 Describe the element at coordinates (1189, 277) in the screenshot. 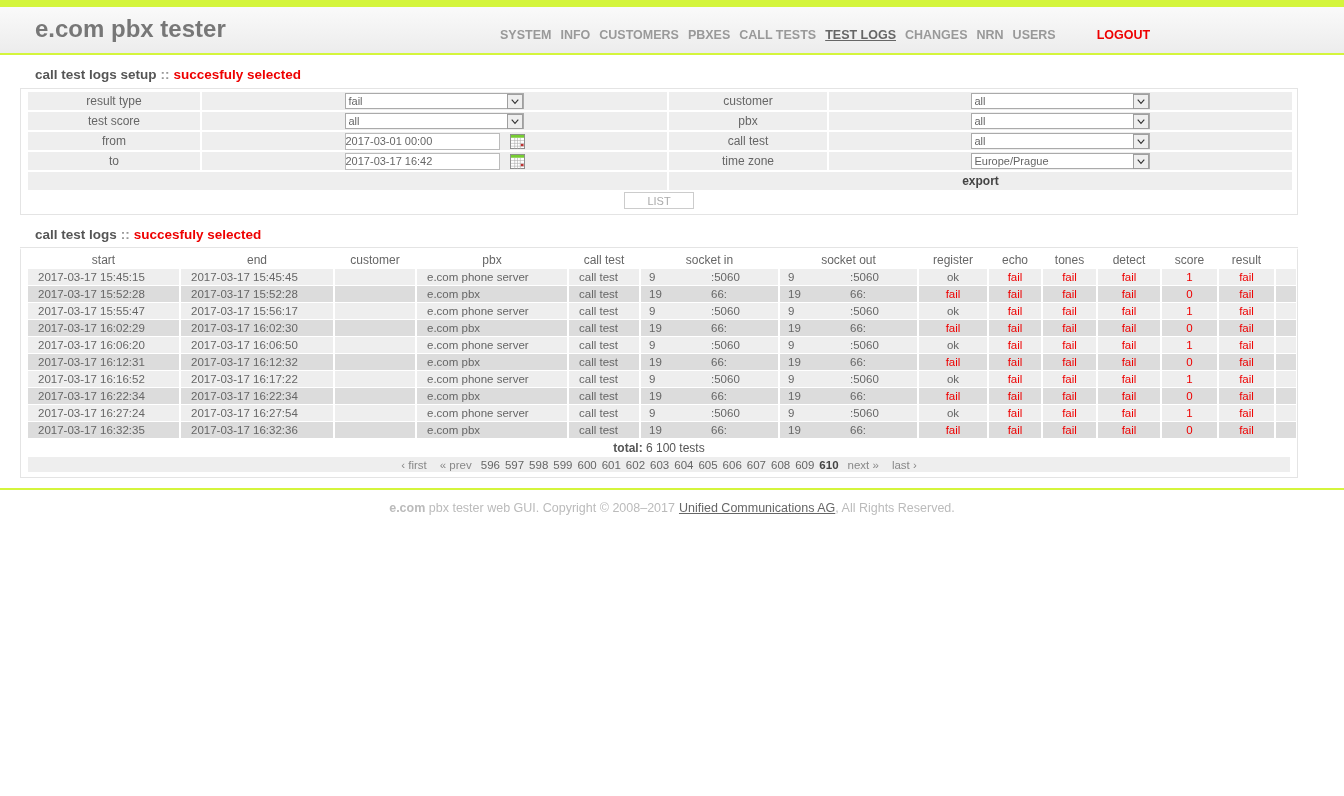

I see `table-cell: 1` at that location.